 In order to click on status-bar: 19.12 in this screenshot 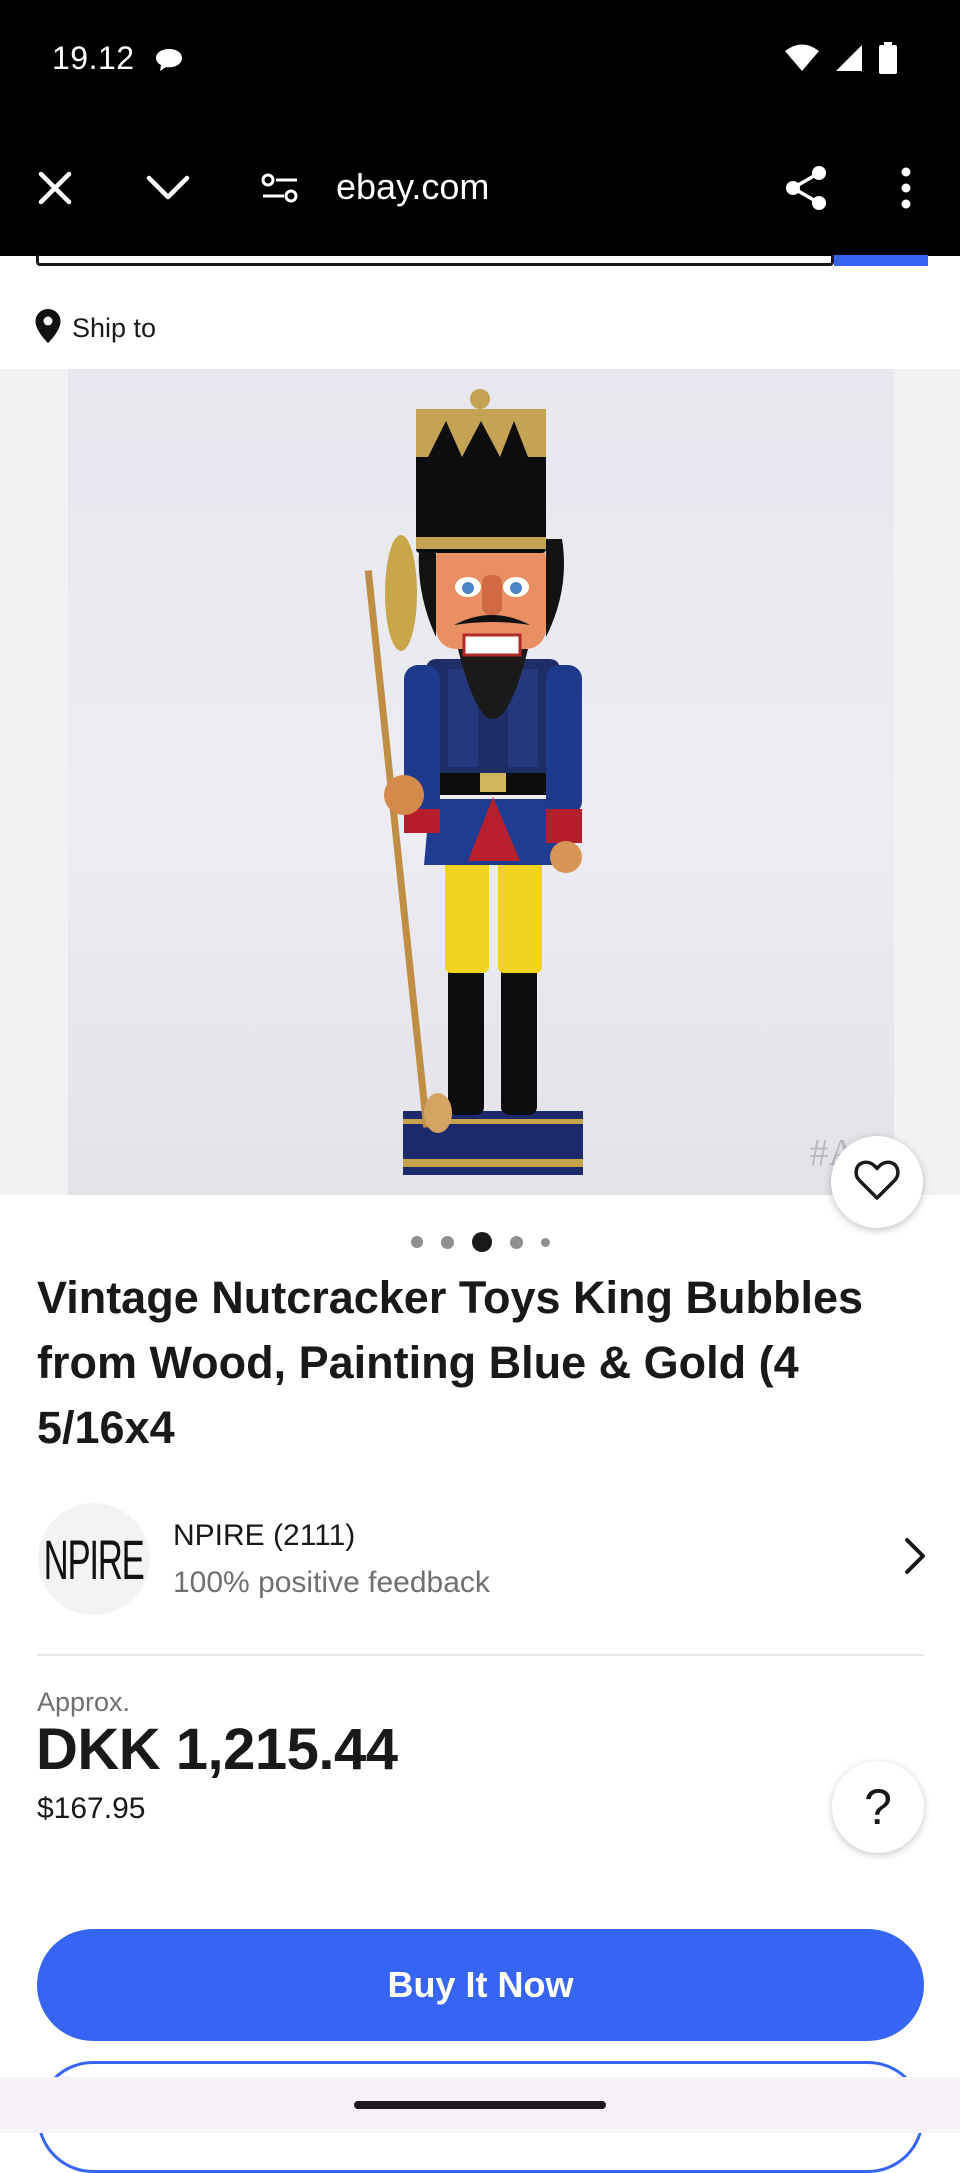, I will do `click(480, 60)`.